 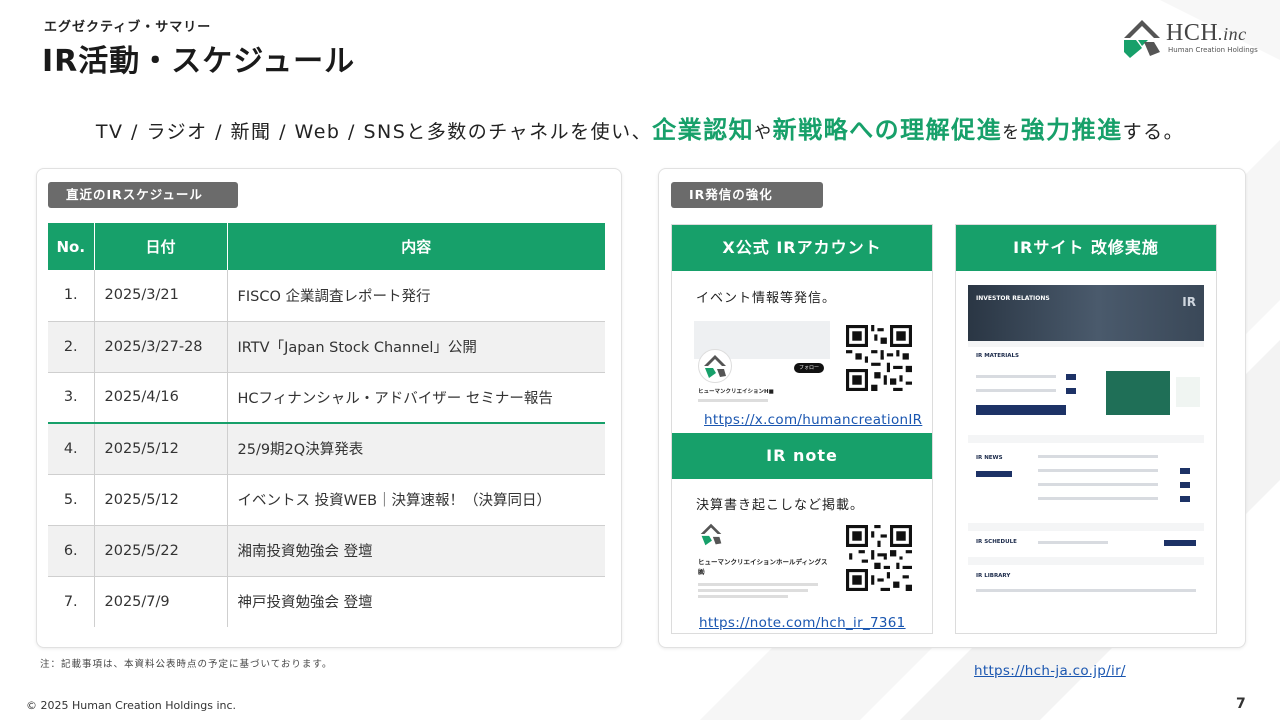 I want to click on row-content: IRTV「Japan Stock Channel」公開, so click(x=416, y=347).